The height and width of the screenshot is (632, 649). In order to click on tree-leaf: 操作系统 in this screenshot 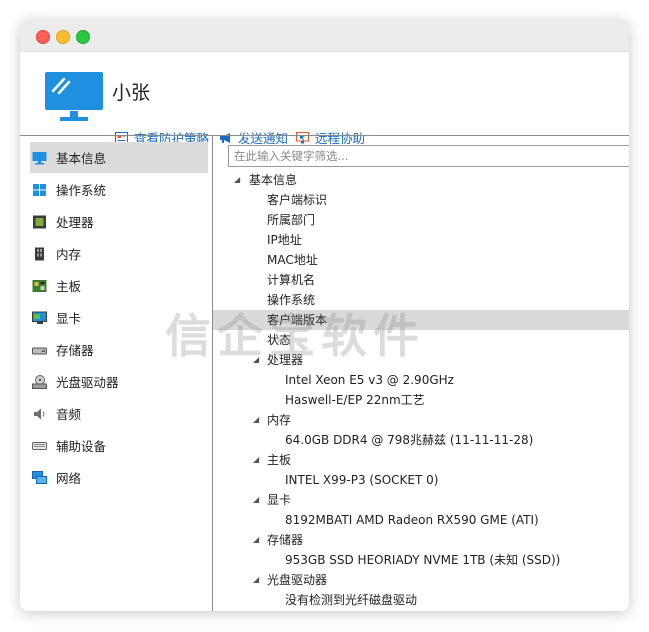, I will do `click(421, 300)`.